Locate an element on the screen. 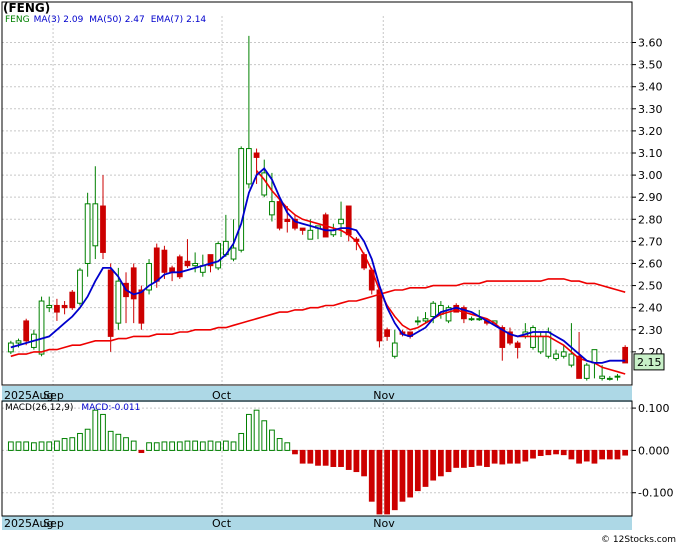 Image resolution: width=680 pixels, height=546 pixels. price-tick-label: 3.20 is located at coordinates (650, 131).